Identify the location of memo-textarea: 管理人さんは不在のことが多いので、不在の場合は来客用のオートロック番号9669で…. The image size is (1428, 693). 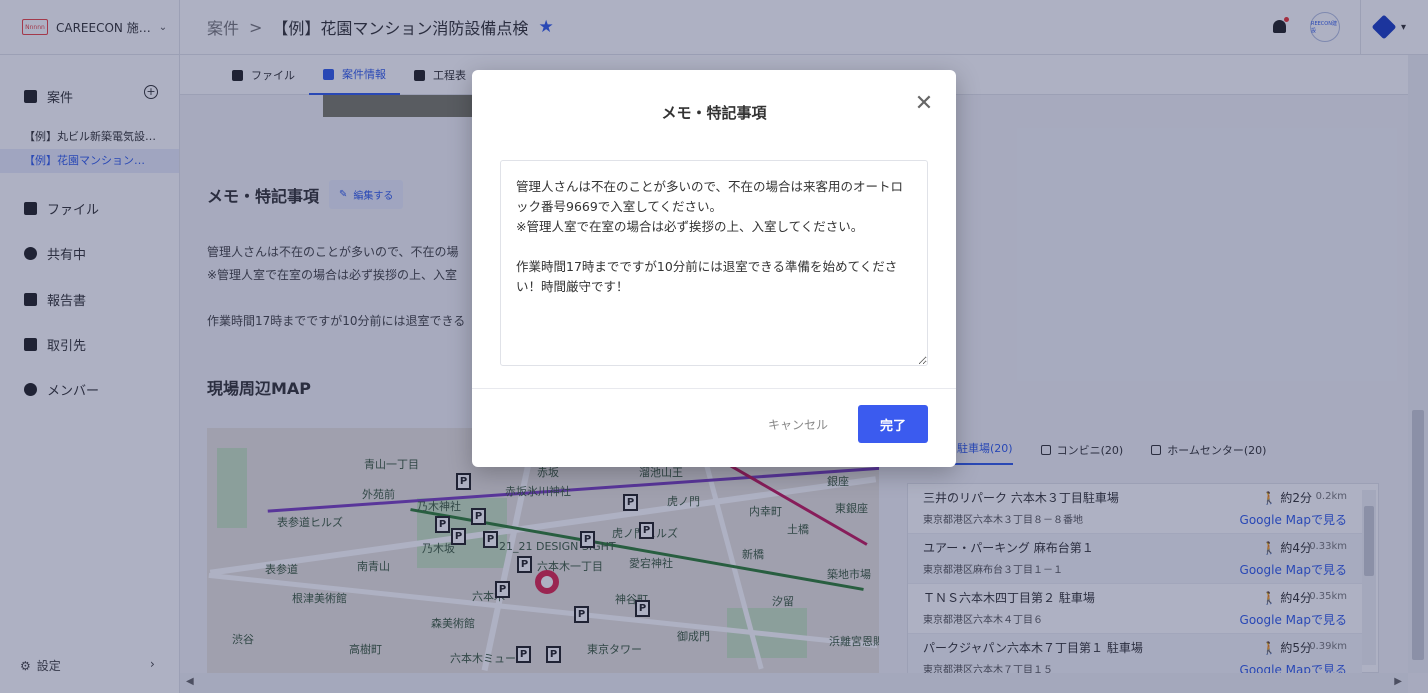
(714, 263).